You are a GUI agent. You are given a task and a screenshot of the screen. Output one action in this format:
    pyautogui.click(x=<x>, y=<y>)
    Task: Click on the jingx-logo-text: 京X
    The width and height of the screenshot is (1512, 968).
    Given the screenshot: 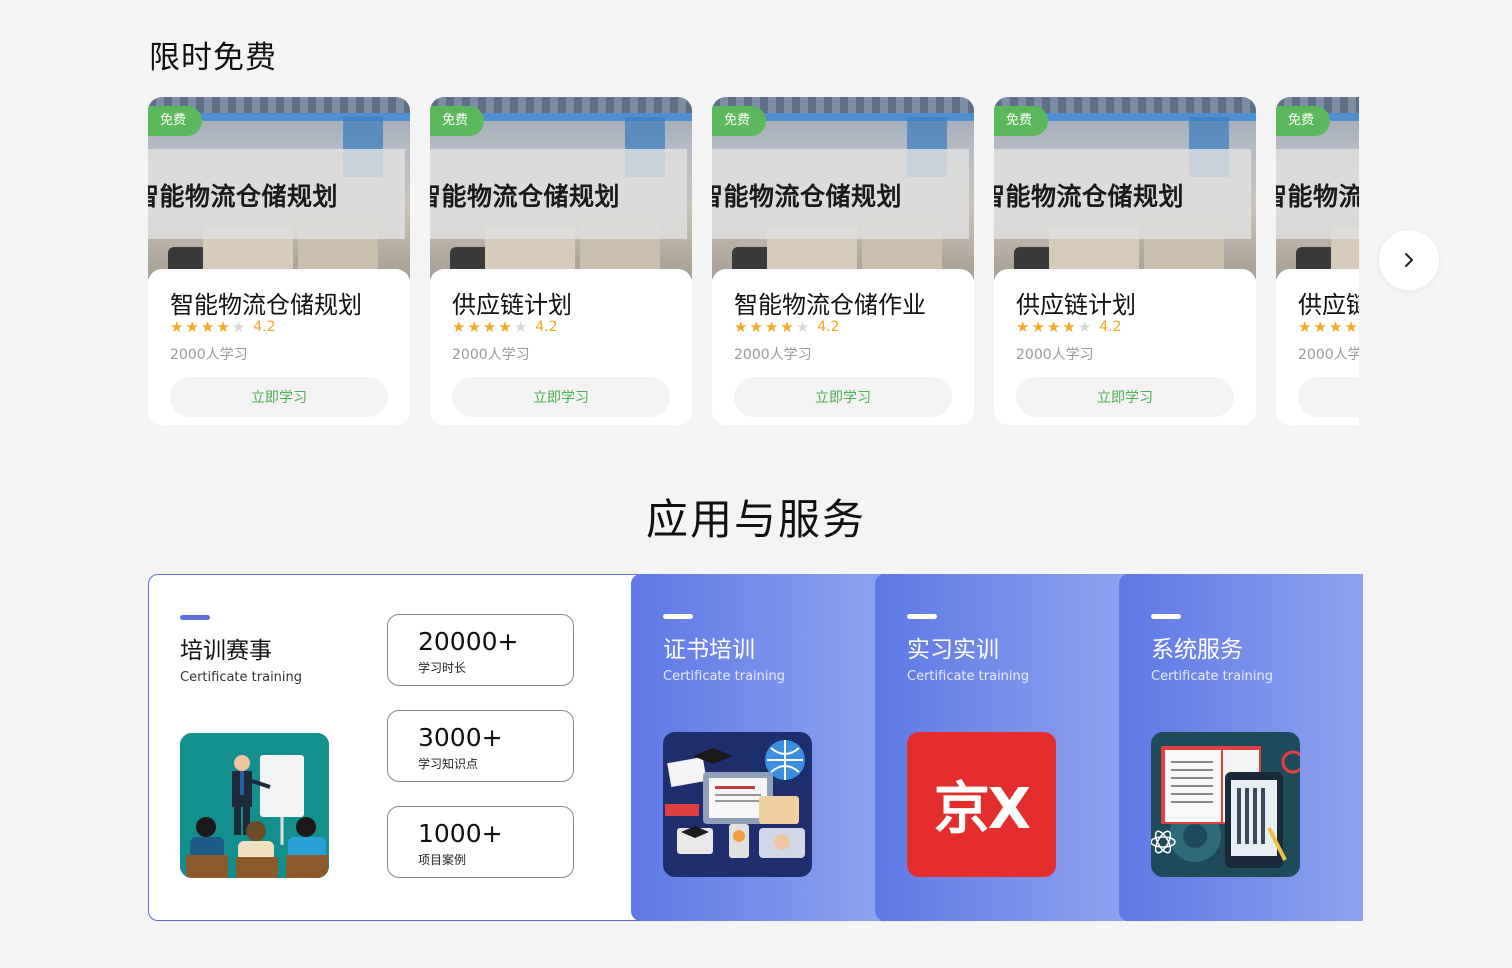 What is the action you would take?
    pyautogui.click(x=982, y=809)
    